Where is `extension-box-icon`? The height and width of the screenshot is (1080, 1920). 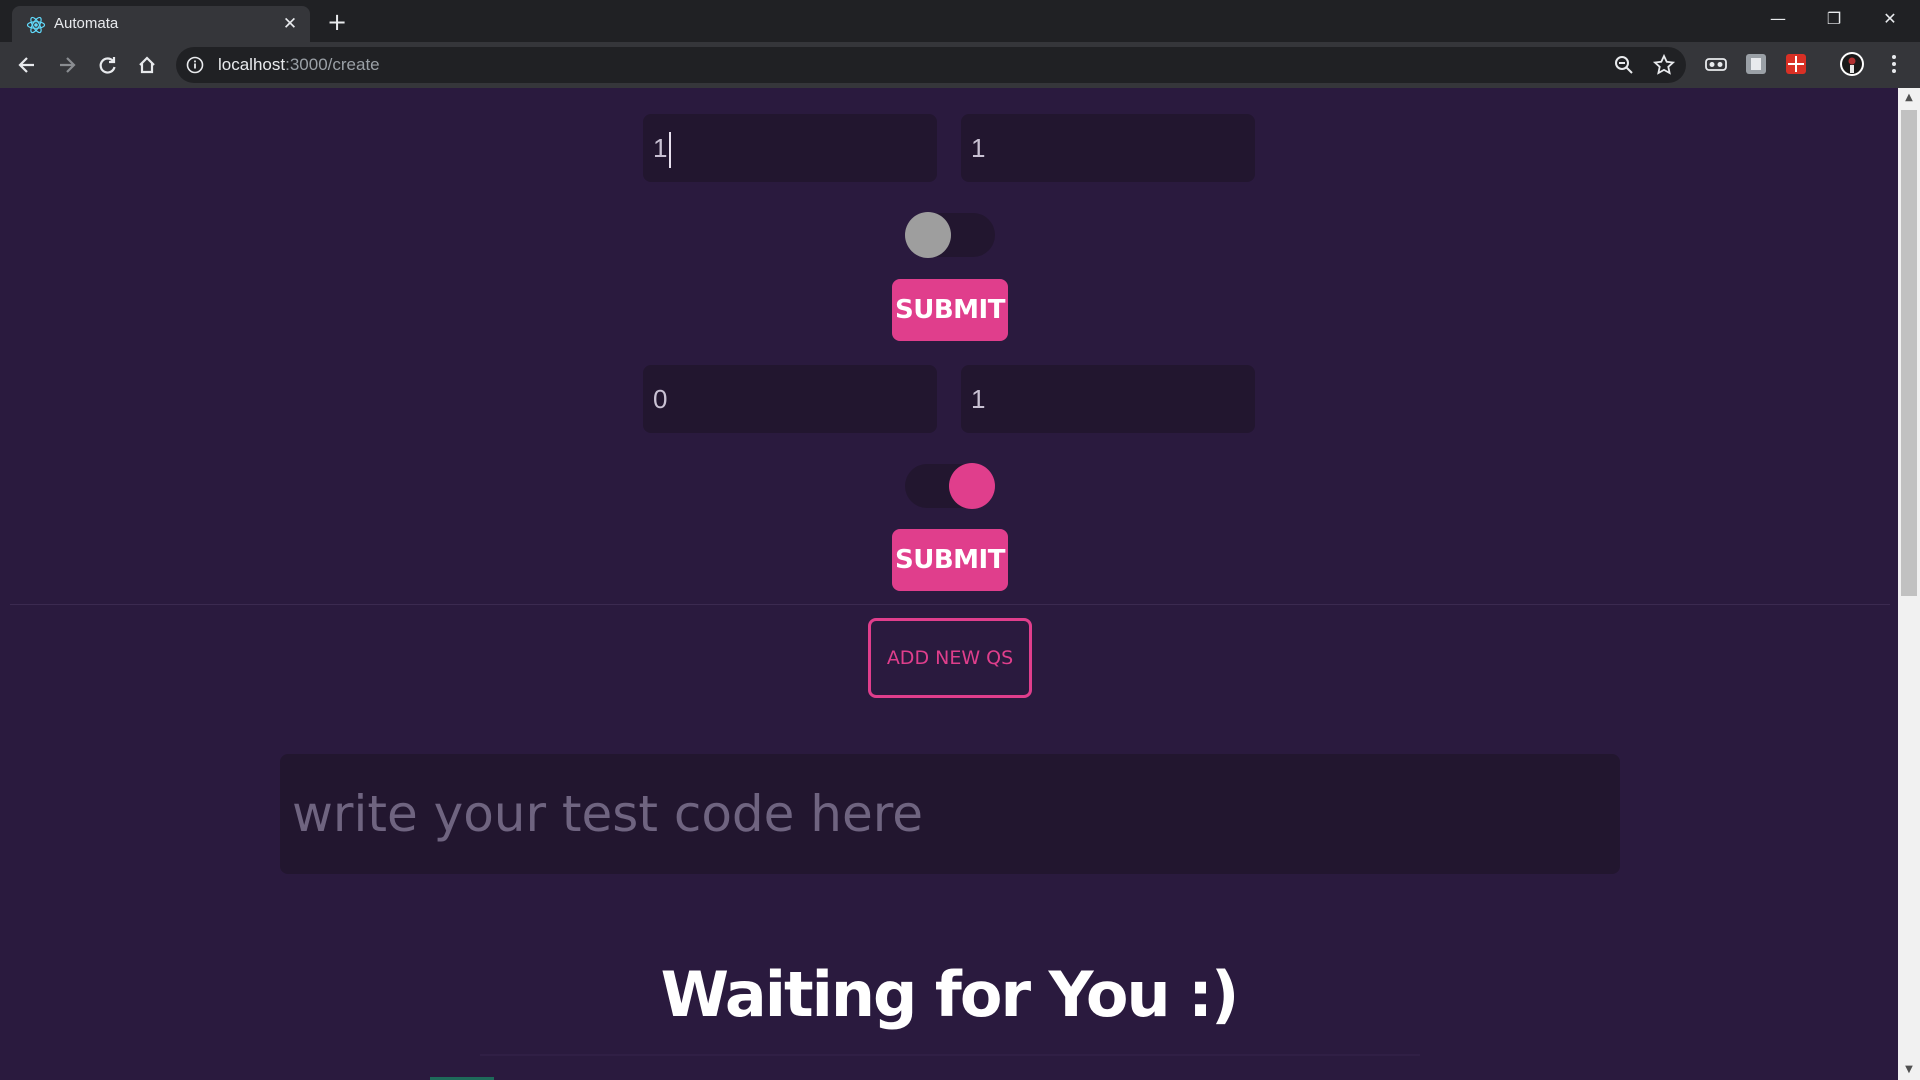 extension-box-icon is located at coordinates (1756, 64).